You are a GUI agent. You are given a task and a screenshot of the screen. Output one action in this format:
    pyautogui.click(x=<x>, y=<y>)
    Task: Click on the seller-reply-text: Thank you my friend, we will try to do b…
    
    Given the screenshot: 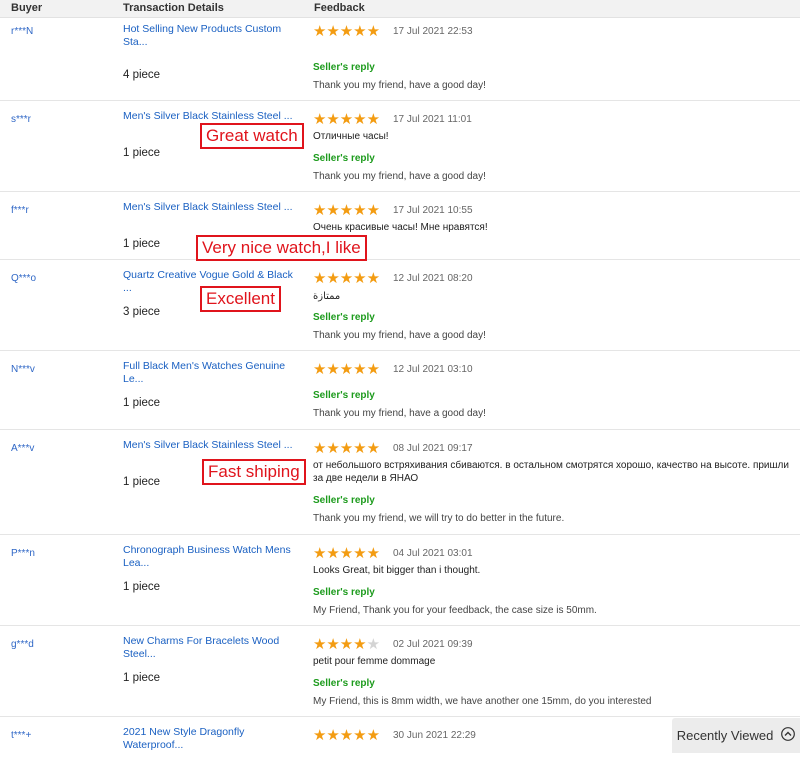 What is the action you would take?
    pyautogui.click(x=439, y=518)
    